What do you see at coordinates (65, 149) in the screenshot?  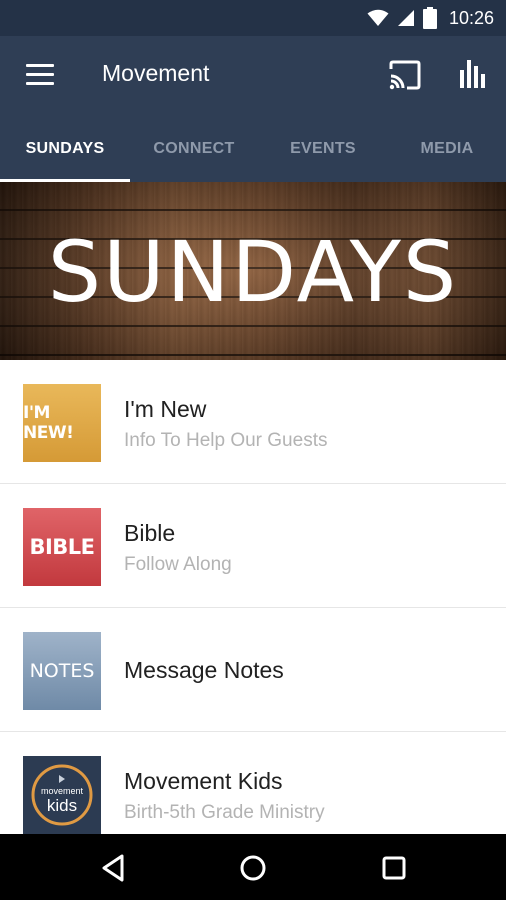 I see `tab-sundays: SUNDAYS` at bounding box center [65, 149].